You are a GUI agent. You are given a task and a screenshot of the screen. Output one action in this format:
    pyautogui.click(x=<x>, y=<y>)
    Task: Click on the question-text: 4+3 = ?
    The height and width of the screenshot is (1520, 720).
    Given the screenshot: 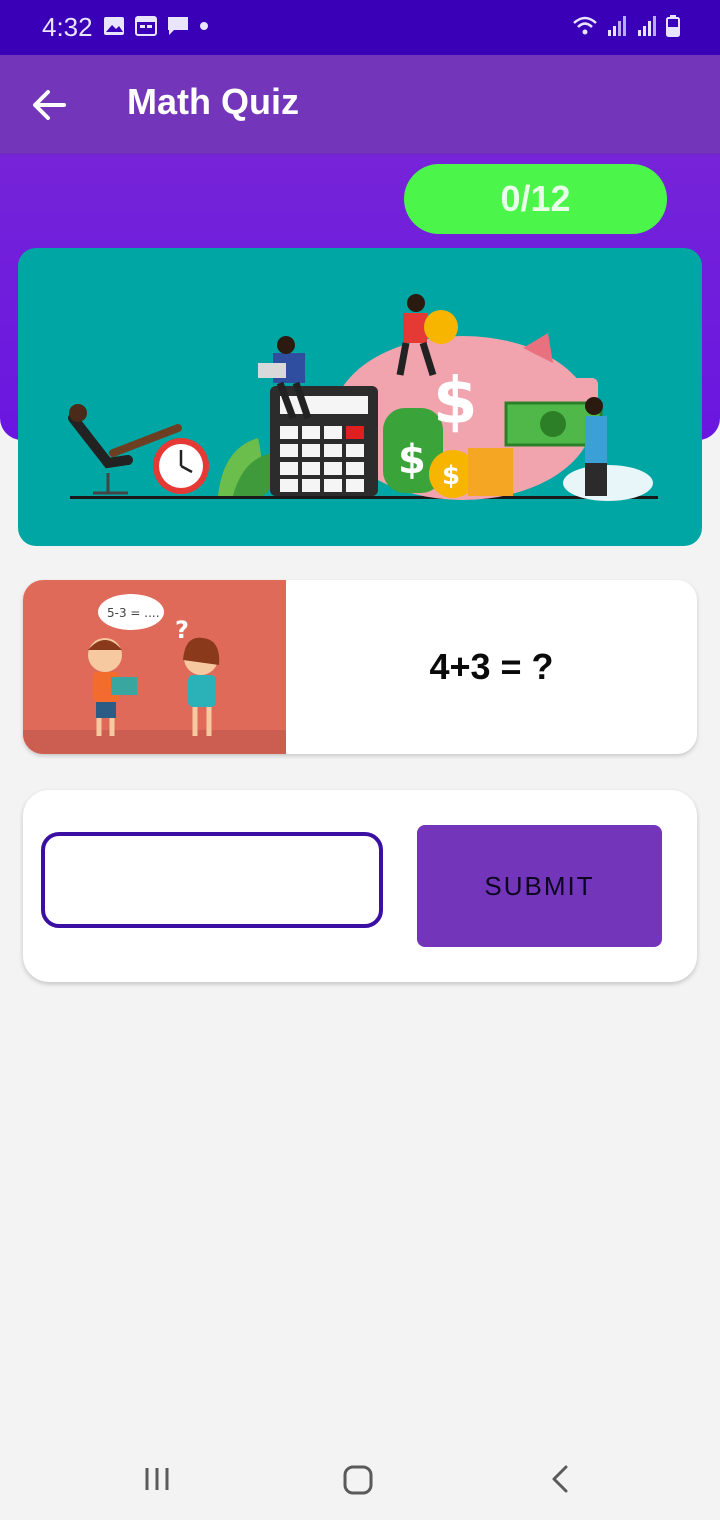 What is the action you would take?
    pyautogui.click(x=491, y=666)
    